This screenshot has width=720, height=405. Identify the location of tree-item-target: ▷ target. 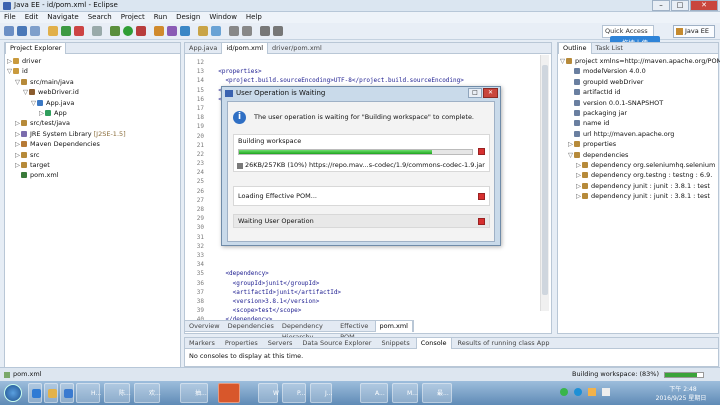
(93, 165).